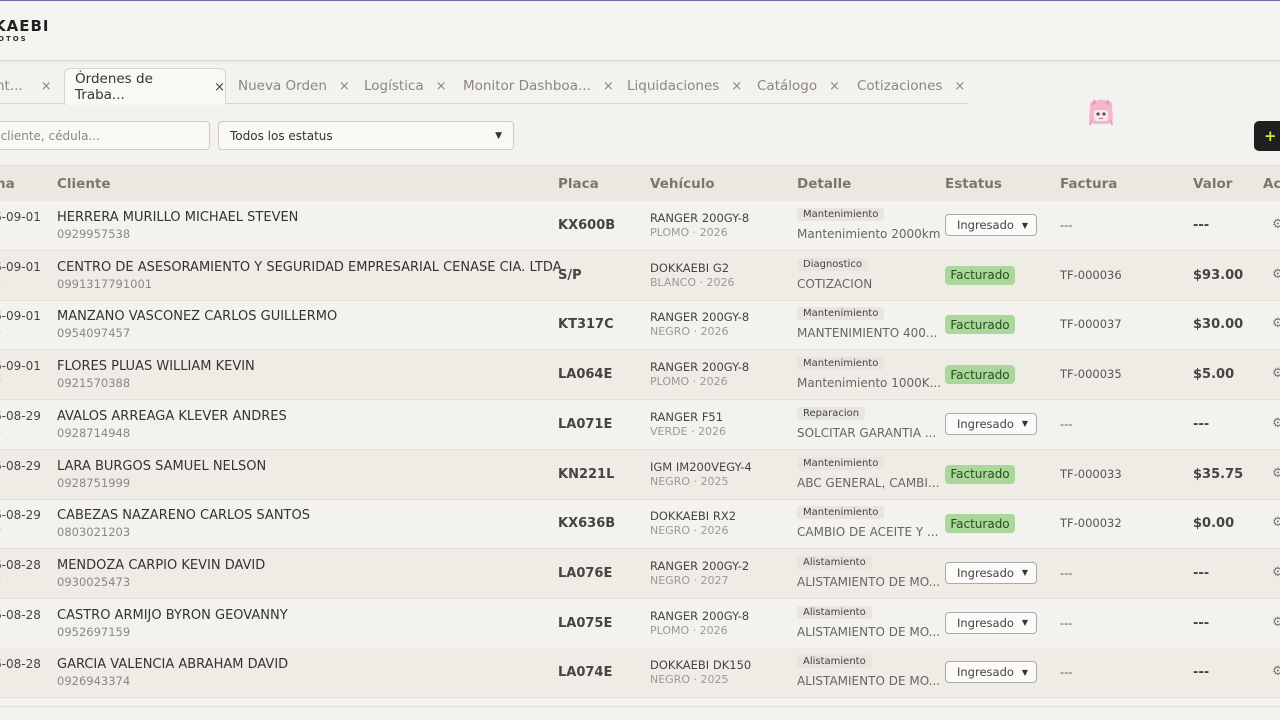 This screenshot has width=1280, height=720. Describe the element at coordinates (900, 86) in the screenshot. I see `tab-label: Cotizaciones` at that location.